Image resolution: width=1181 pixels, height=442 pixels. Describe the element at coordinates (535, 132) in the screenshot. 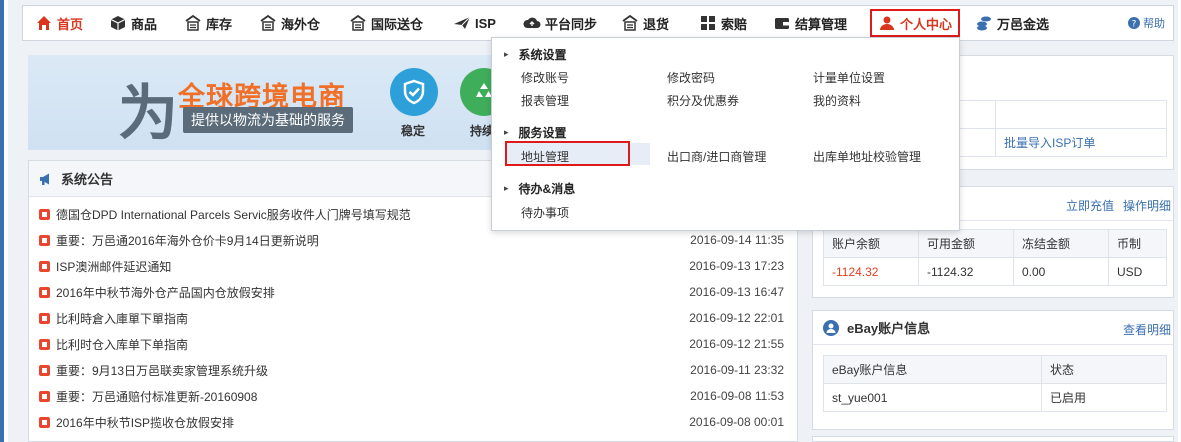

I see `section-service-settings: 服务设置` at that location.